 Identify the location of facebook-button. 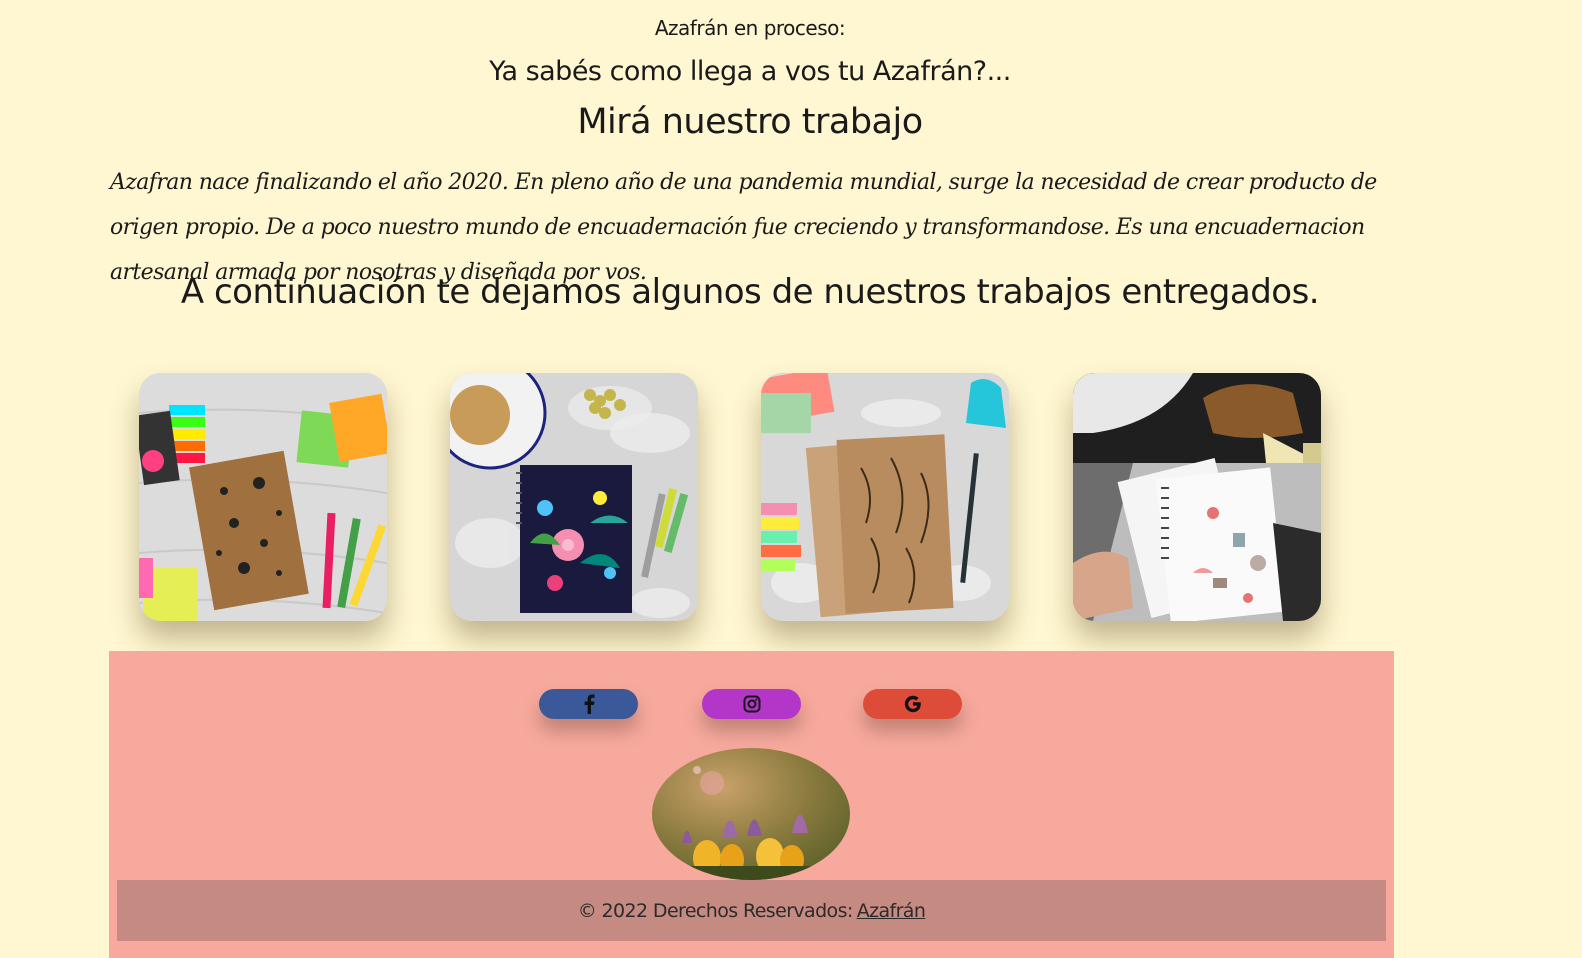
(588, 704).